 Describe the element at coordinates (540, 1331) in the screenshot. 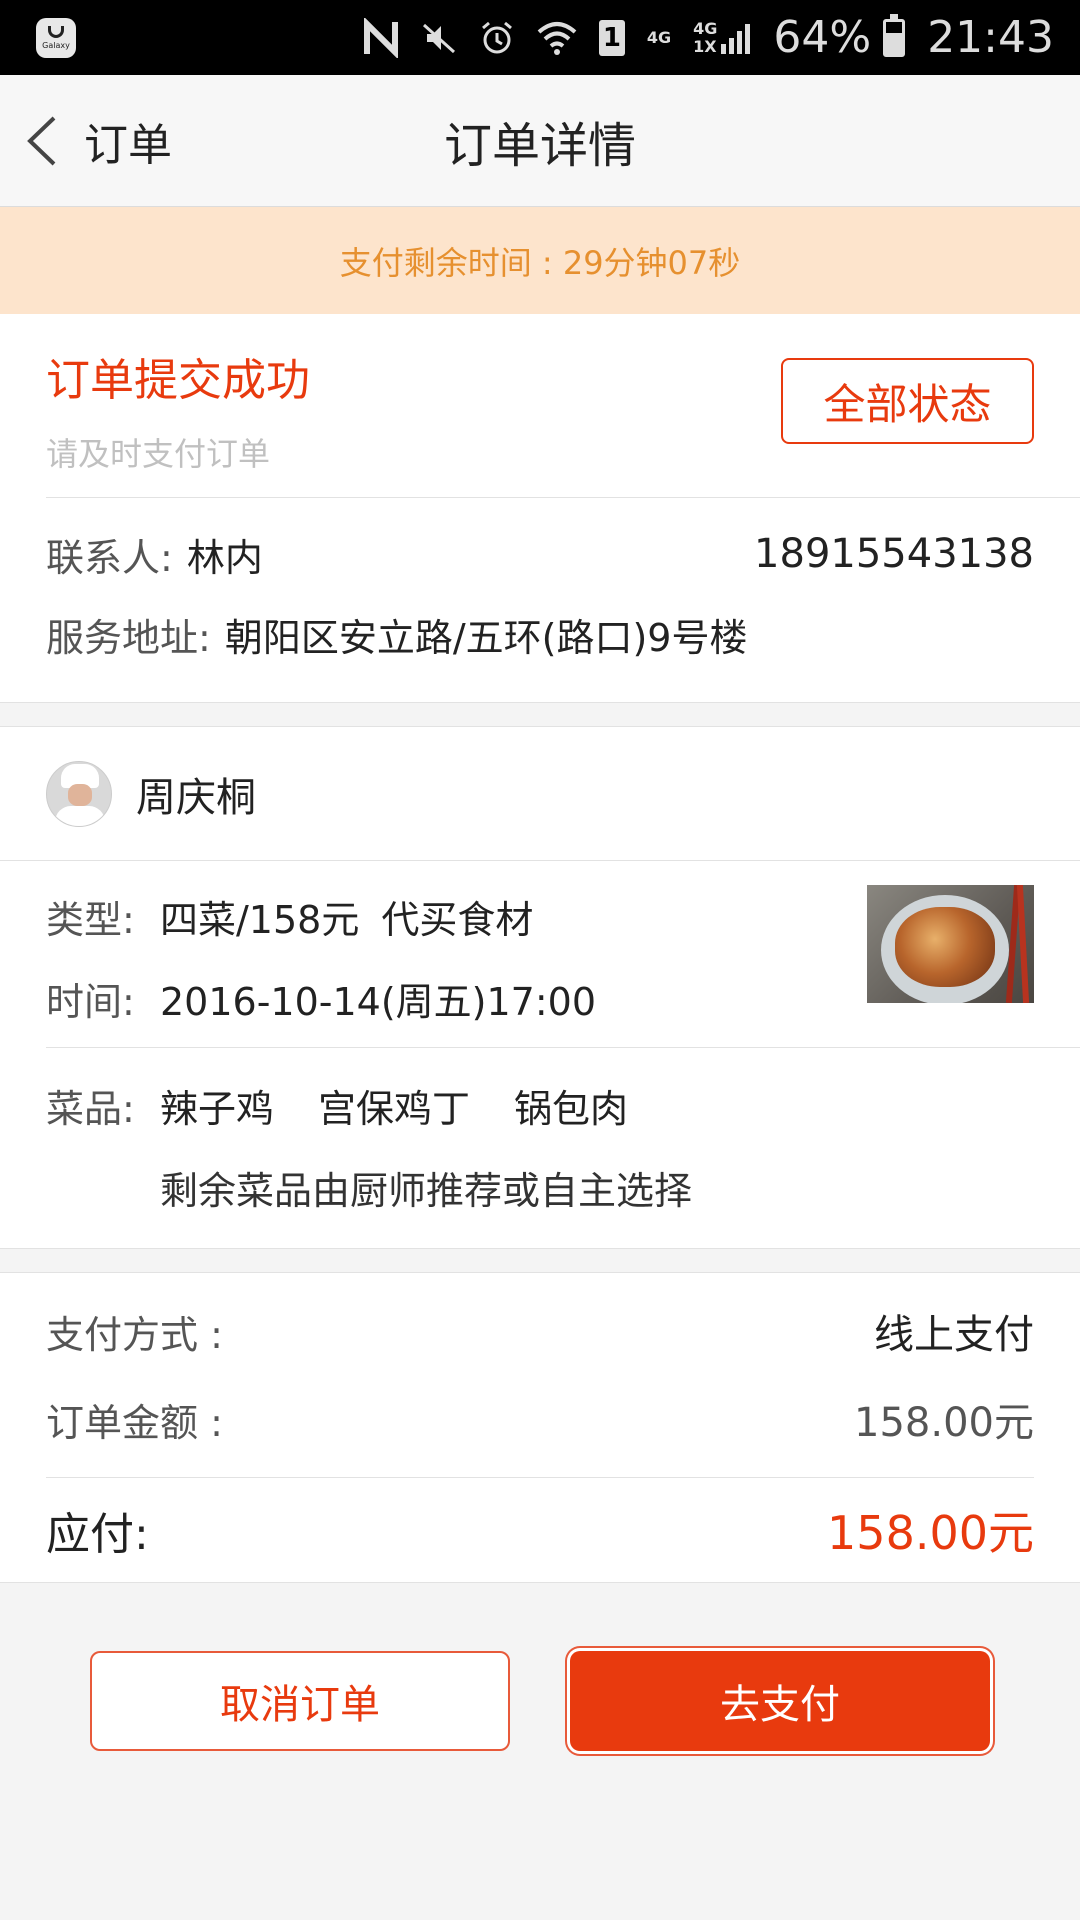

I see `payment-method-row: 支付方式 : 线上支付` at that location.